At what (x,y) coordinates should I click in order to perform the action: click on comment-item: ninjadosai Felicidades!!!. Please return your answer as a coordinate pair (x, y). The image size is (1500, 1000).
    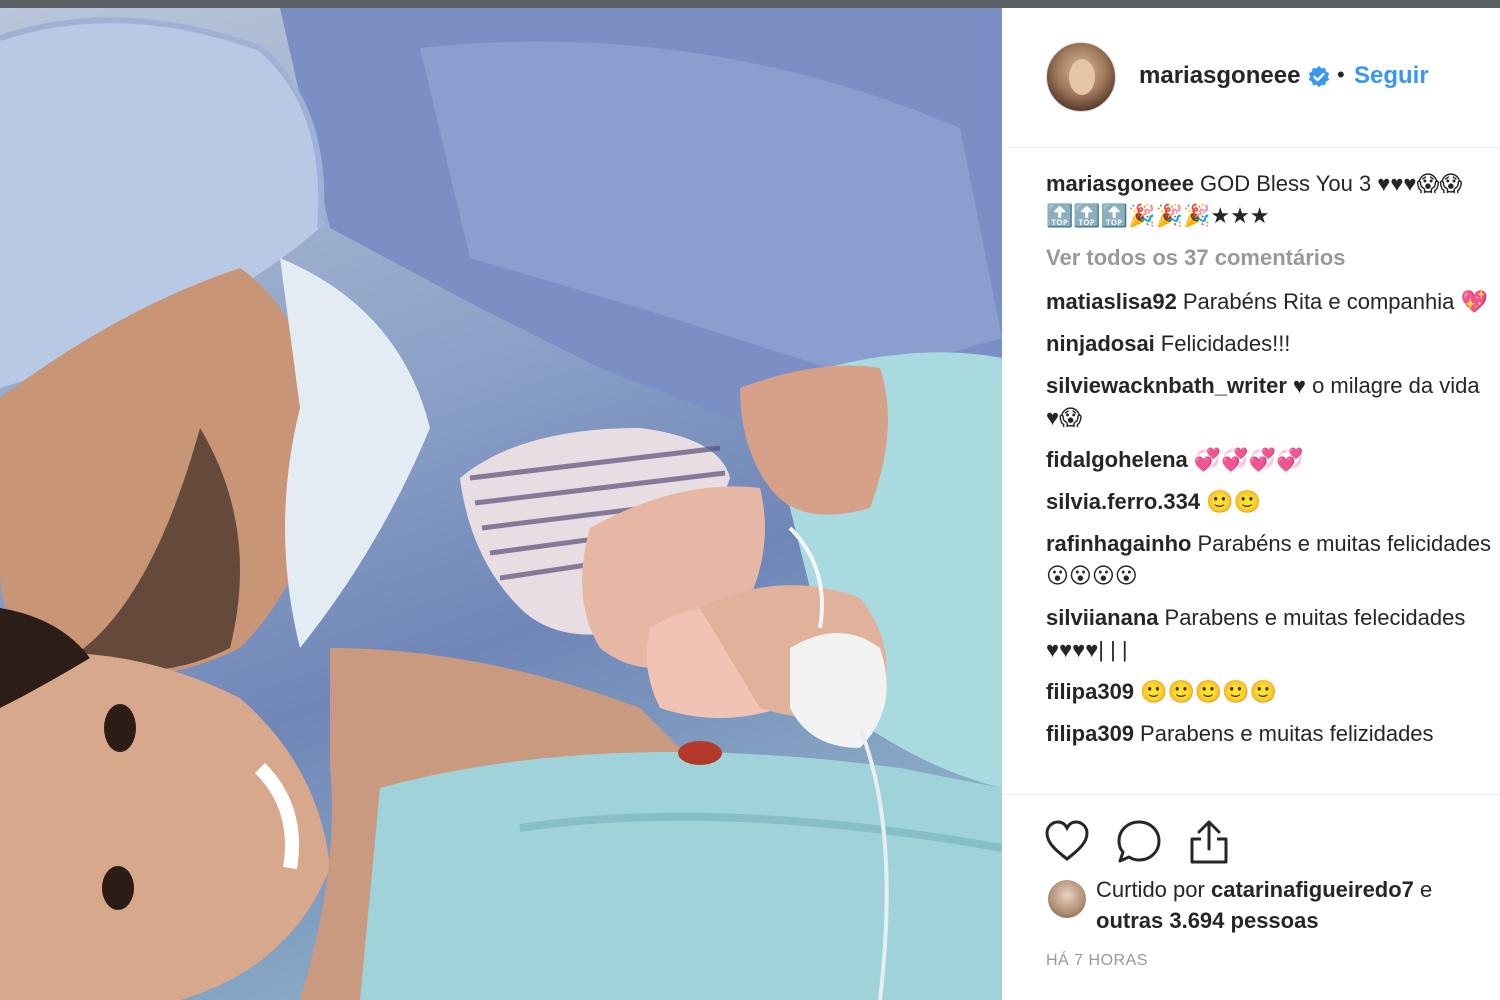
    Looking at the image, I should click on (1271, 344).